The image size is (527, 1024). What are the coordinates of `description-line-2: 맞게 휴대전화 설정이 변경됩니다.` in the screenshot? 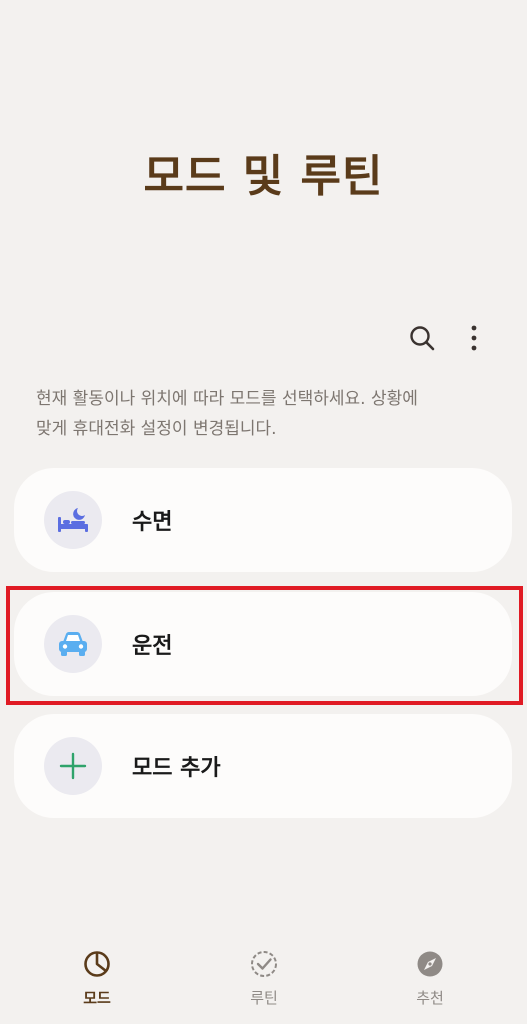 It's located at (156, 429).